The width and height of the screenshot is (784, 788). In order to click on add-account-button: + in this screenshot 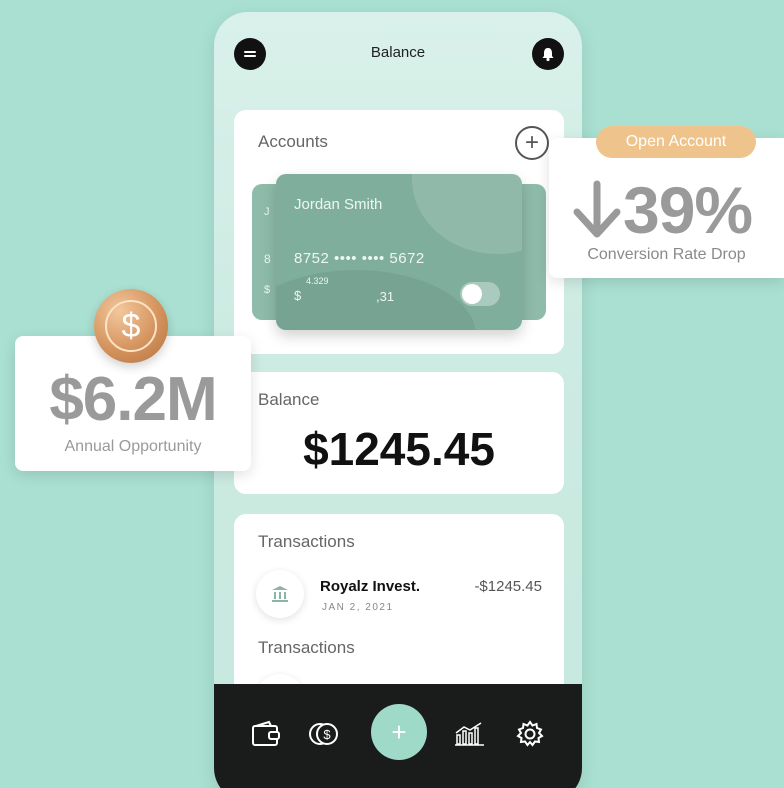, I will do `click(532, 143)`.